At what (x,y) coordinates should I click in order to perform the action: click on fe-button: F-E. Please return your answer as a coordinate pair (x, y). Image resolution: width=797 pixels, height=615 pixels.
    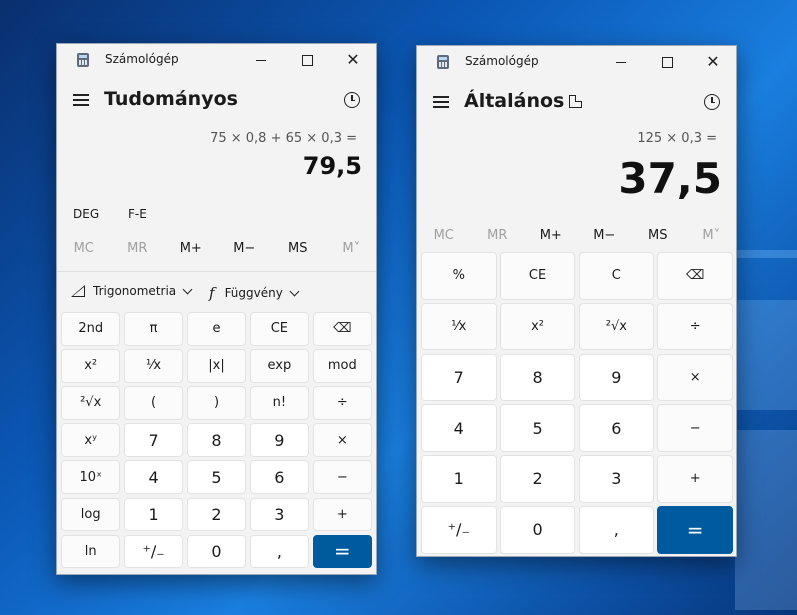
    Looking at the image, I should click on (137, 214).